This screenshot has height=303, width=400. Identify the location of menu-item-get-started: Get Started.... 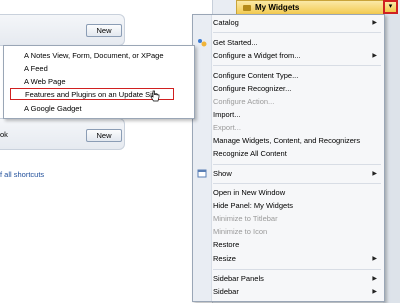
(297, 43).